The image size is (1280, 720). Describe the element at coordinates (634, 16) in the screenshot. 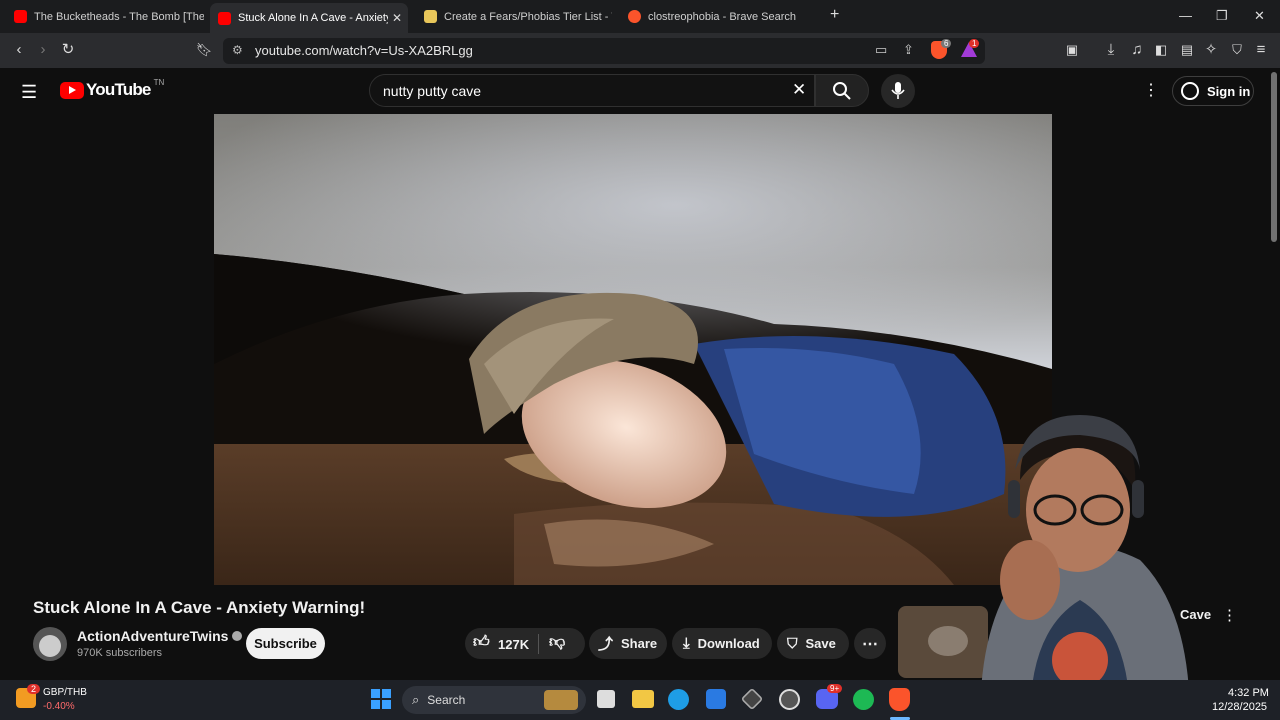

I see `brave-search-icon` at that location.